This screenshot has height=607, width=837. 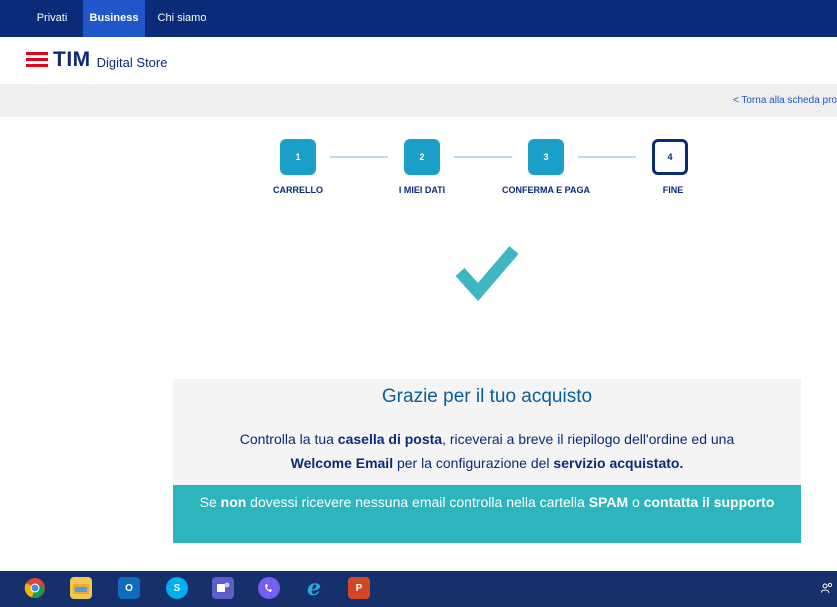 What do you see at coordinates (546, 190) in the screenshot?
I see `step-3-label: CONFERMA E PAGA` at bounding box center [546, 190].